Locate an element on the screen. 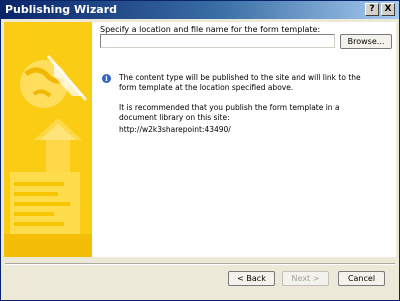 The height and width of the screenshot is (301, 400). title-bar: Publishing Wizard ? X is located at coordinates (200, 10).